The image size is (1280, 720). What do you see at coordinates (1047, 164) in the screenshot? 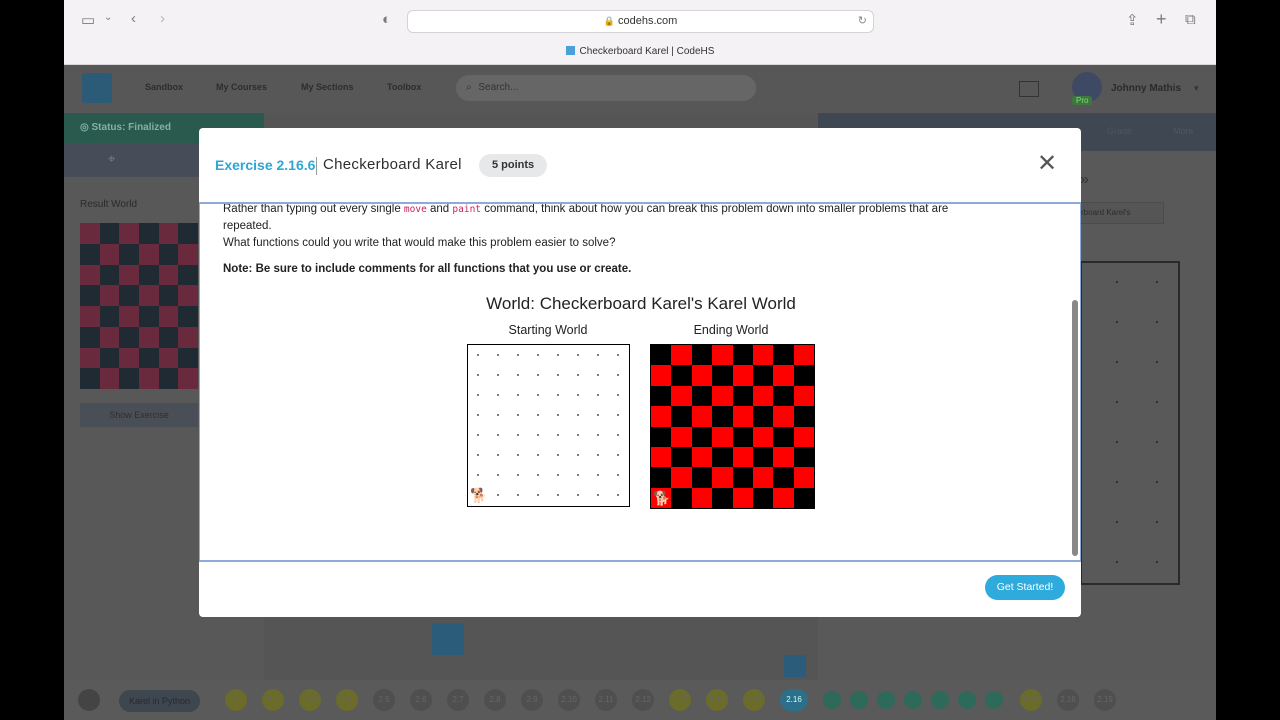
I see `close-icon: ✕` at bounding box center [1047, 164].